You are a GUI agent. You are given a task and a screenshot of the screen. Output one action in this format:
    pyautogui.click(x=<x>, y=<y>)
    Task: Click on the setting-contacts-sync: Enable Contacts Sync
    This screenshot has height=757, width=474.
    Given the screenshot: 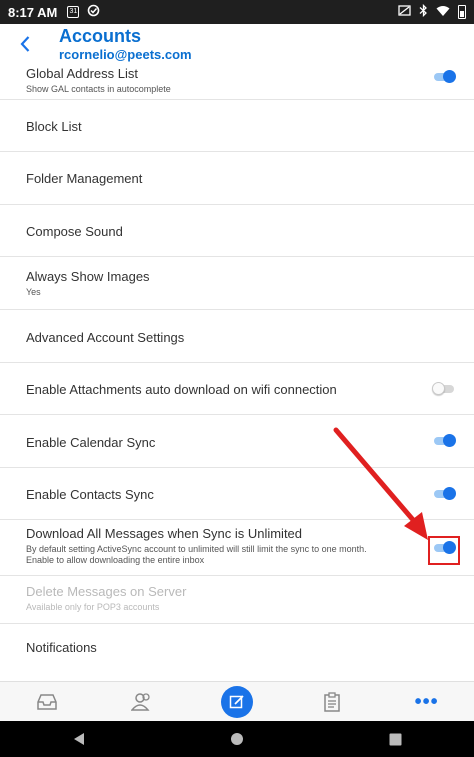 What is the action you would take?
    pyautogui.click(x=237, y=494)
    